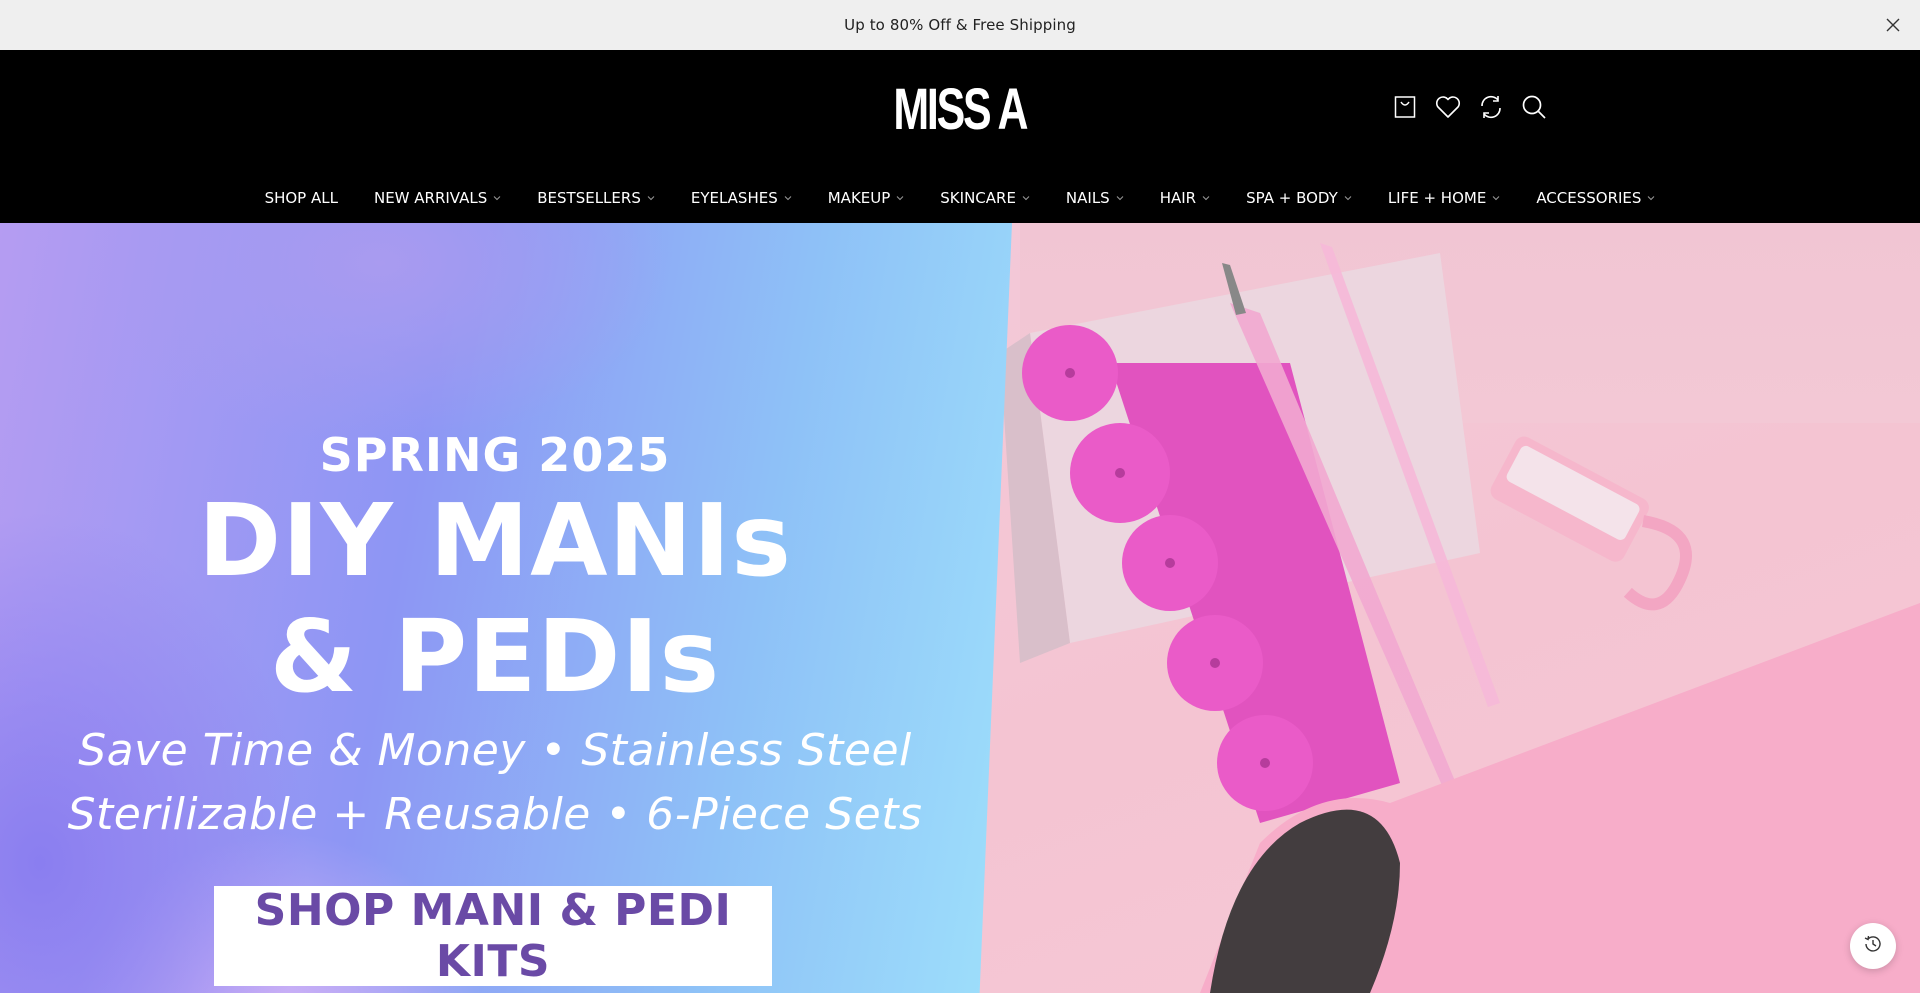 This screenshot has width=1920, height=993. What do you see at coordinates (1405, 107) in the screenshot?
I see `cart-icon` at bounding box center [1405, 107].